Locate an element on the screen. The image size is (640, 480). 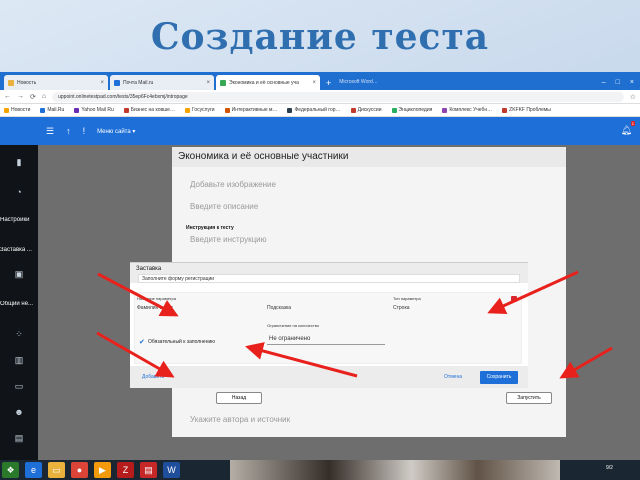
save-button: Сохранить is located at coordinates (499, 377).